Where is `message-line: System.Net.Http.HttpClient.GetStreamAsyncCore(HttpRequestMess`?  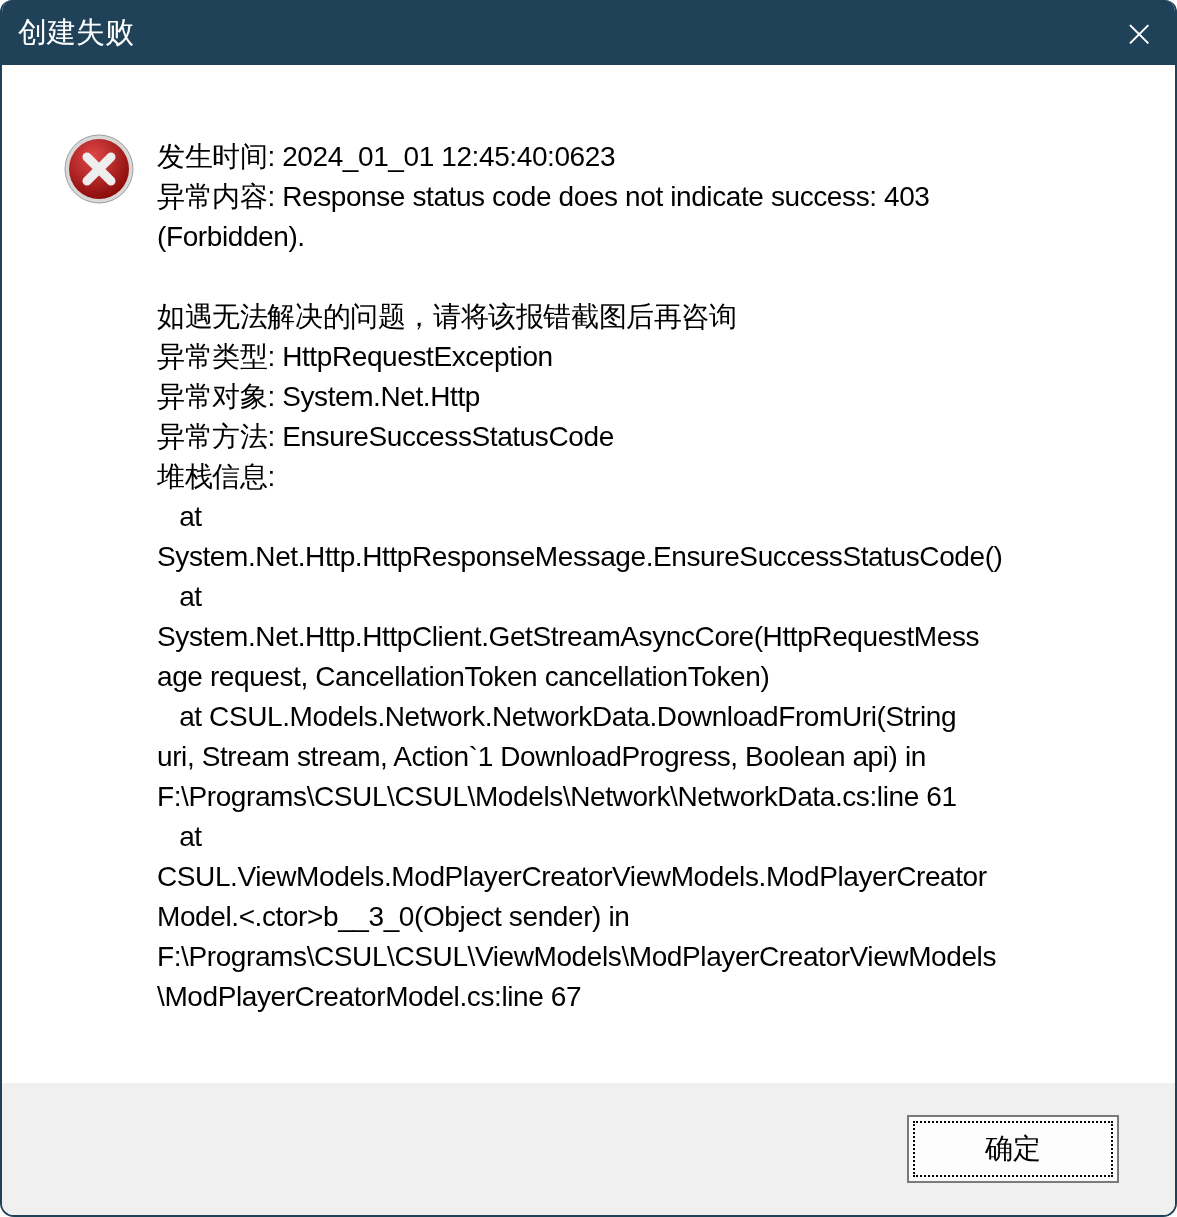
message-line: System.Net.Http.HttpClient.GetStreamAsyncCore(HttpRequestMess is located at coordinates (569, 637).